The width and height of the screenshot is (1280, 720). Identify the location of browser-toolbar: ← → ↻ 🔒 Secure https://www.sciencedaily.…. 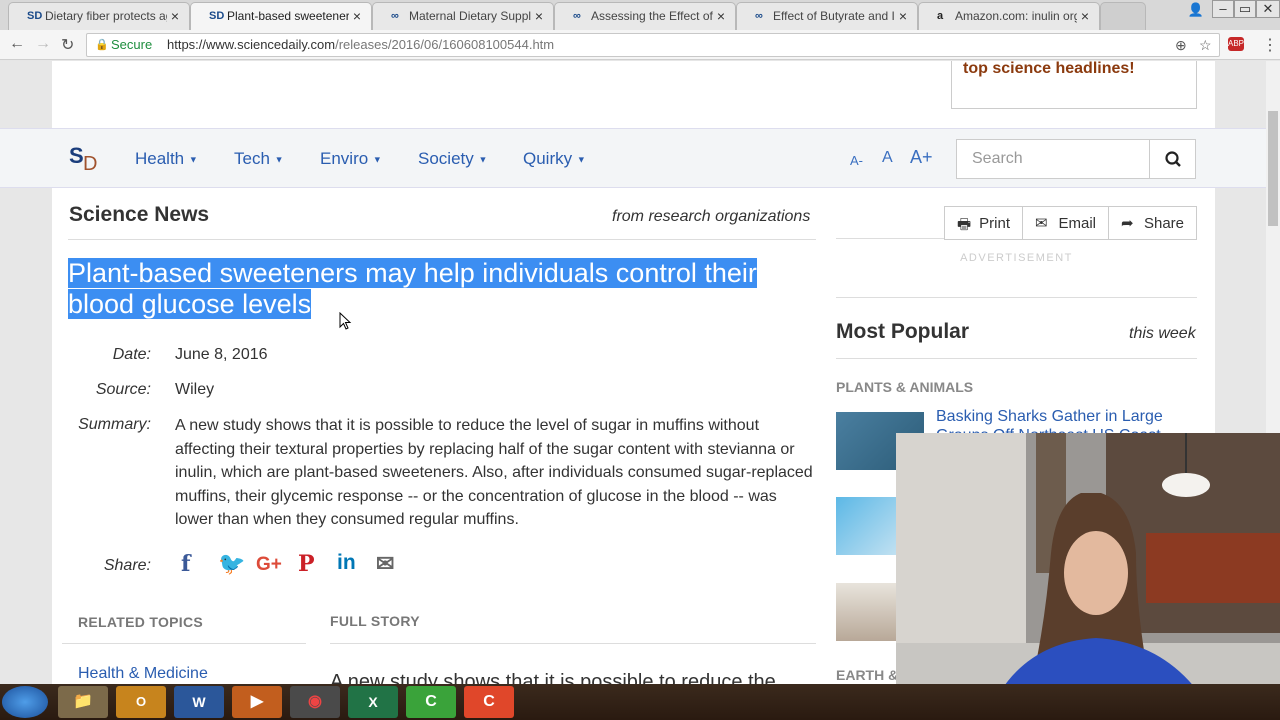
(640, 45).